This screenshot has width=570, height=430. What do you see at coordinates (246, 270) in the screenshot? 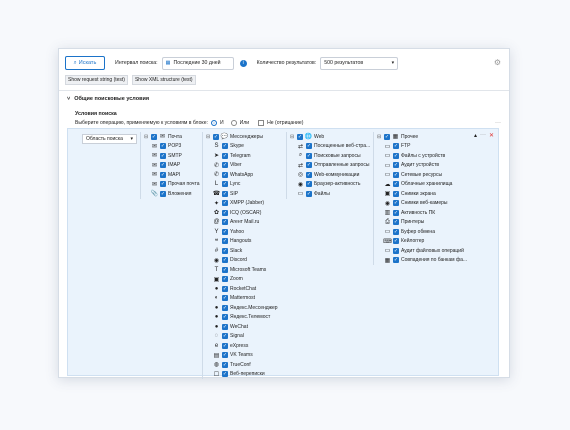
I see `category-item: T ✓ Microsoft Teams` at bounding box center [246, 270].